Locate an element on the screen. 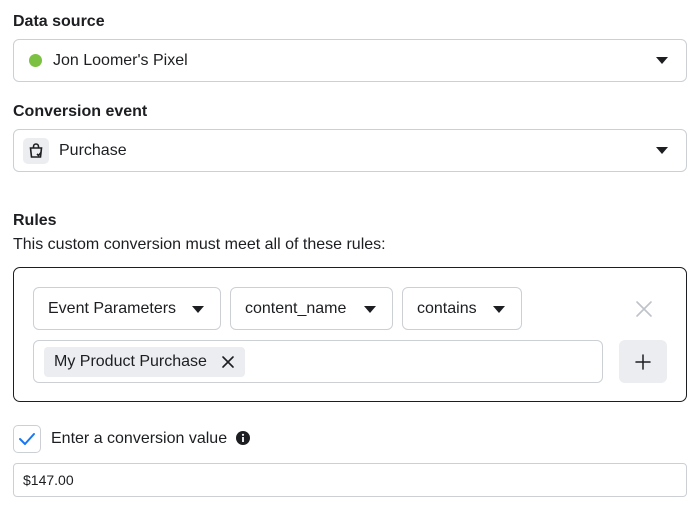 Image resolution: width=700 pixels, height=505 pixels. value-tag-label: My Product Purchase is located at coordinates (130, 361).